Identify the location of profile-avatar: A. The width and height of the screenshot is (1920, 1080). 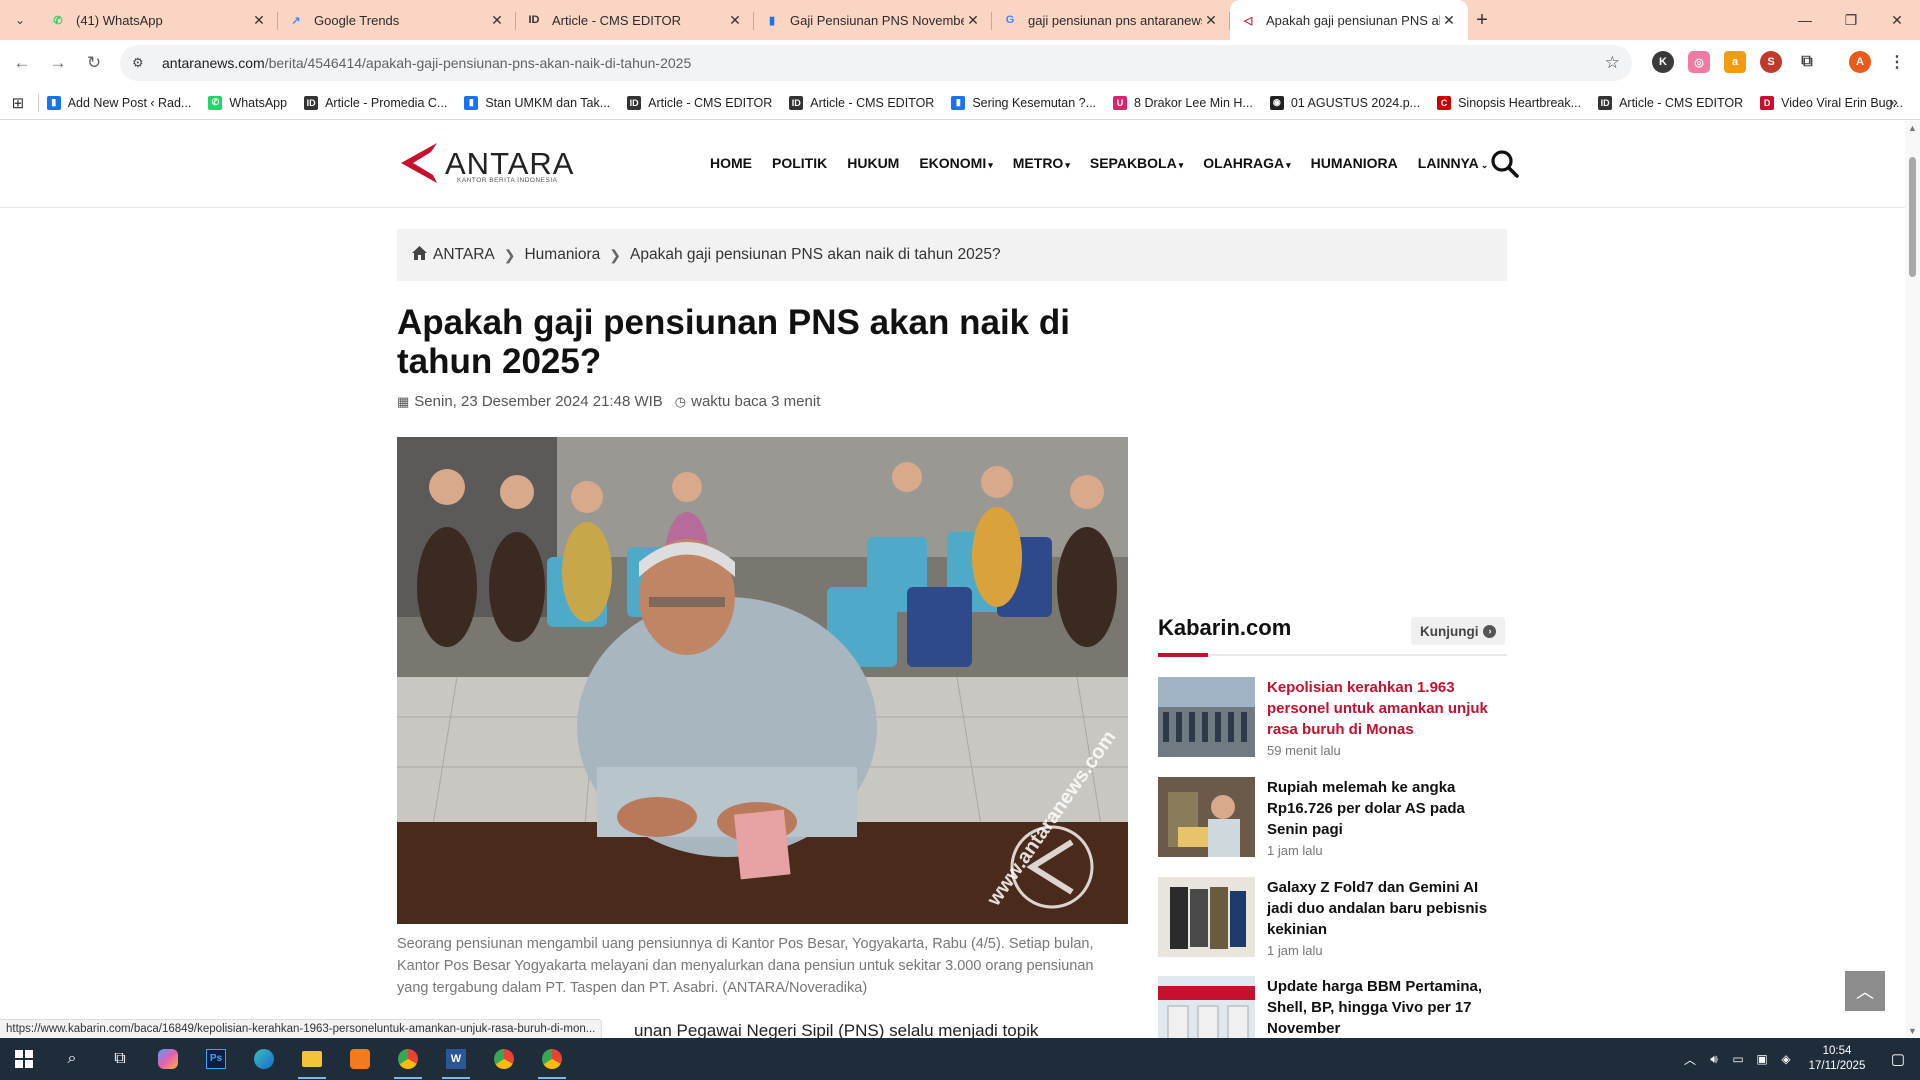
(1860, 62).